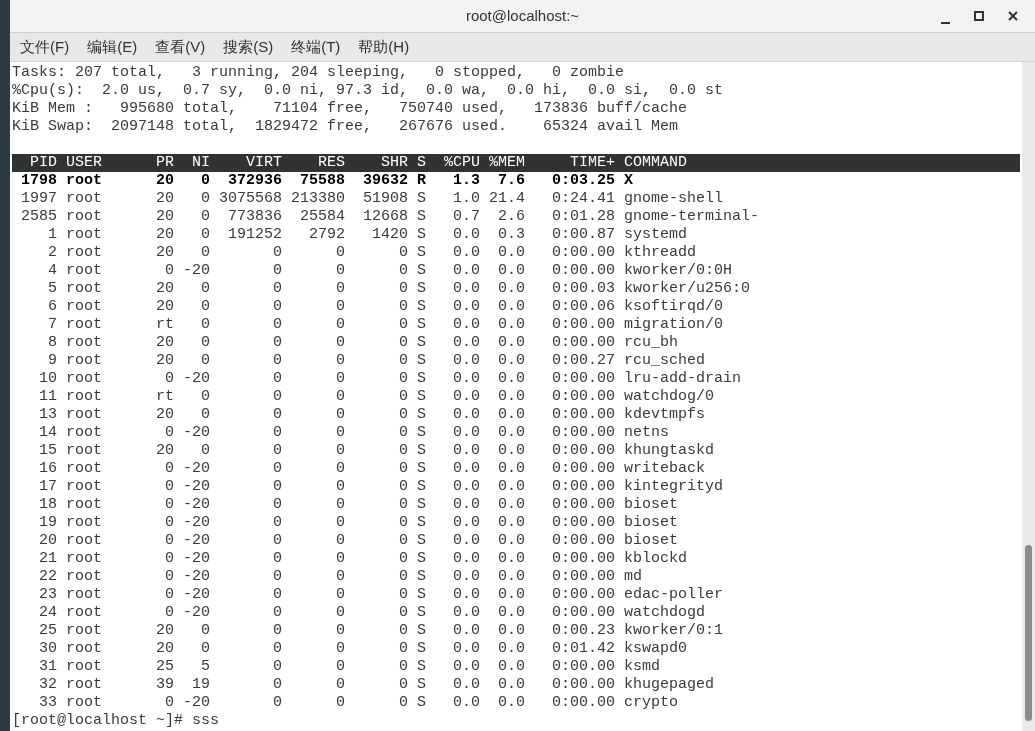 The height and width of the screenshot is (731, 1035). What do you see at coordinates (1028, 396) in the screenshot?
I see `scrollbar` at bounding box center [1028, 396].